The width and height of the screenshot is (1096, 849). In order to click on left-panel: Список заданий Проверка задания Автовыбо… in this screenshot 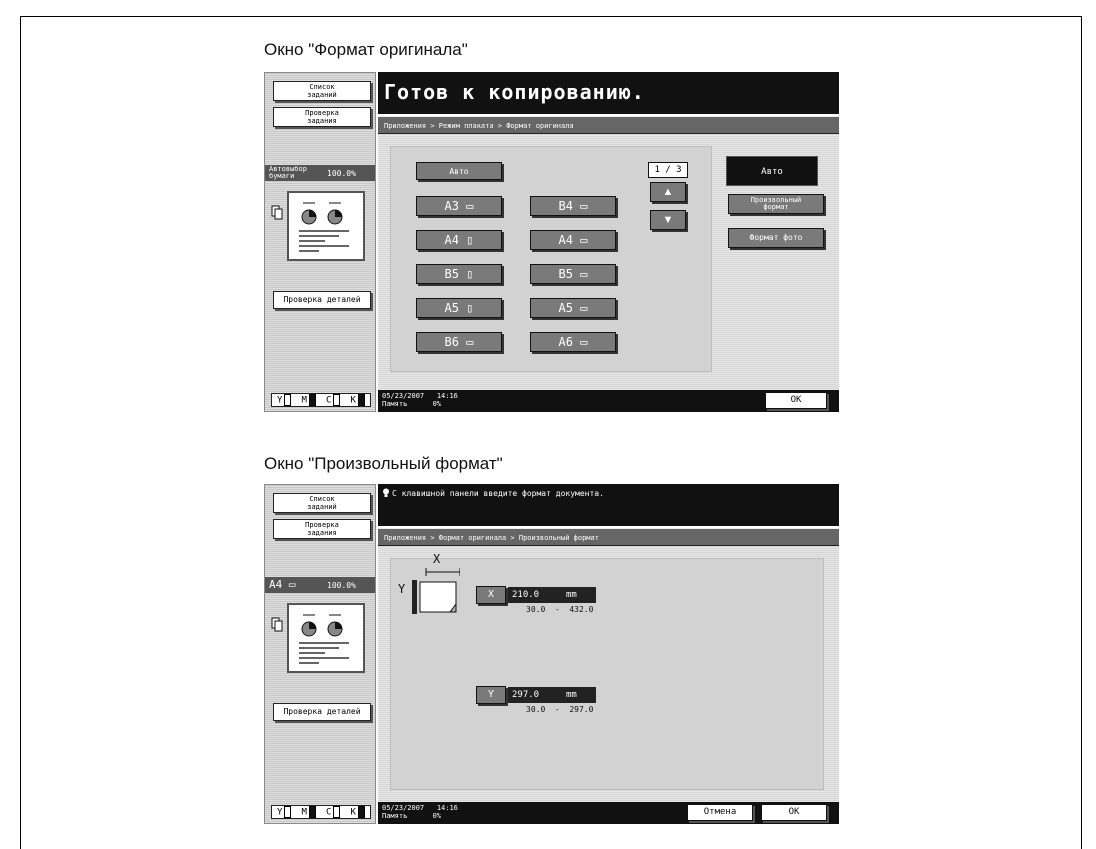, I will do `click(320, 242)`.